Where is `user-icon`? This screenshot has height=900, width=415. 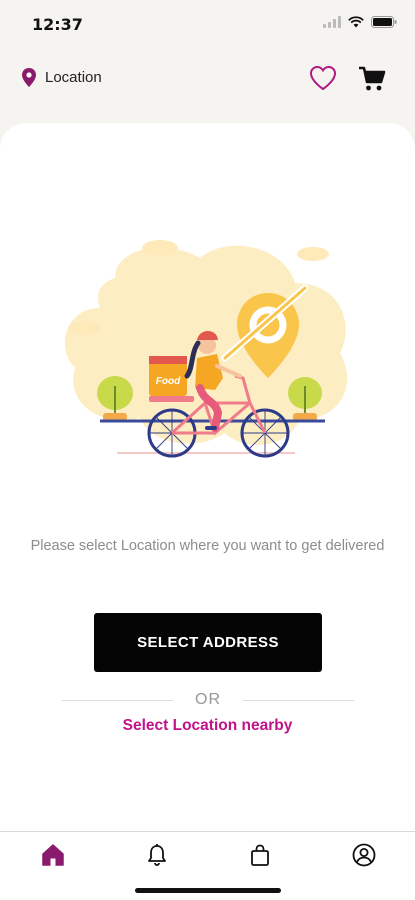
user-icon is located at coordinates (364, 855).